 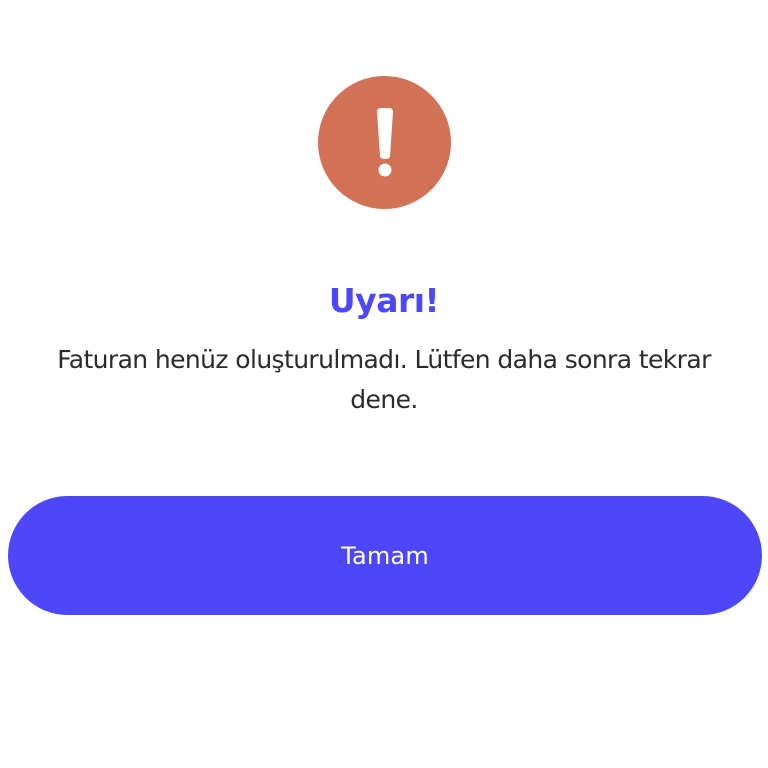 I want to click on alert-title: Uyarı!, so click(x=384, y=300).